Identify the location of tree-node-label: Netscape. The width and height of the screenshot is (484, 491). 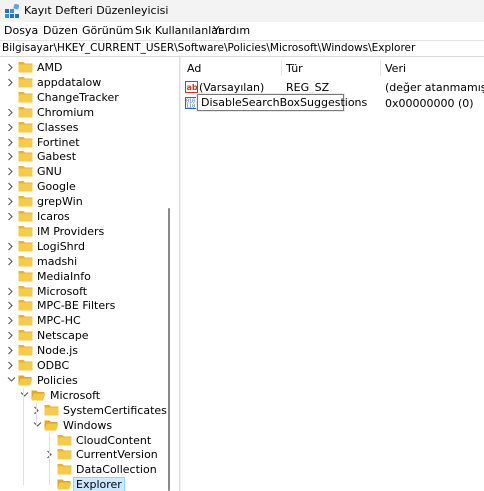
(63, 335).